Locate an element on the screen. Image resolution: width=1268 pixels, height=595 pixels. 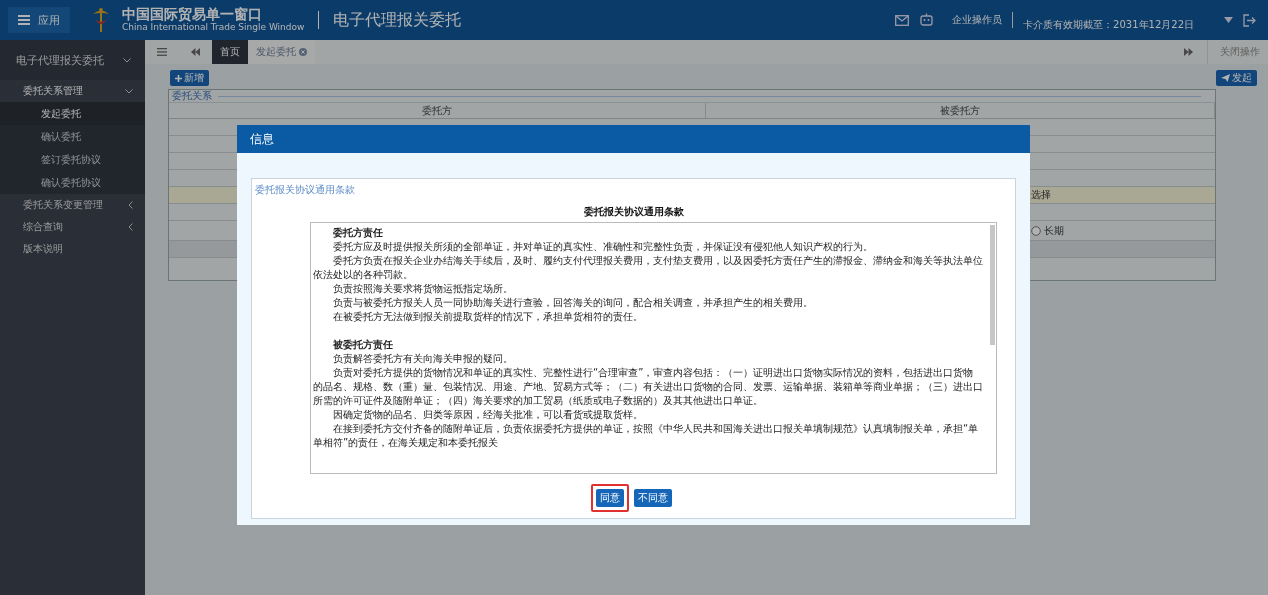
logout-icon is located at coordinates (1249, 20).